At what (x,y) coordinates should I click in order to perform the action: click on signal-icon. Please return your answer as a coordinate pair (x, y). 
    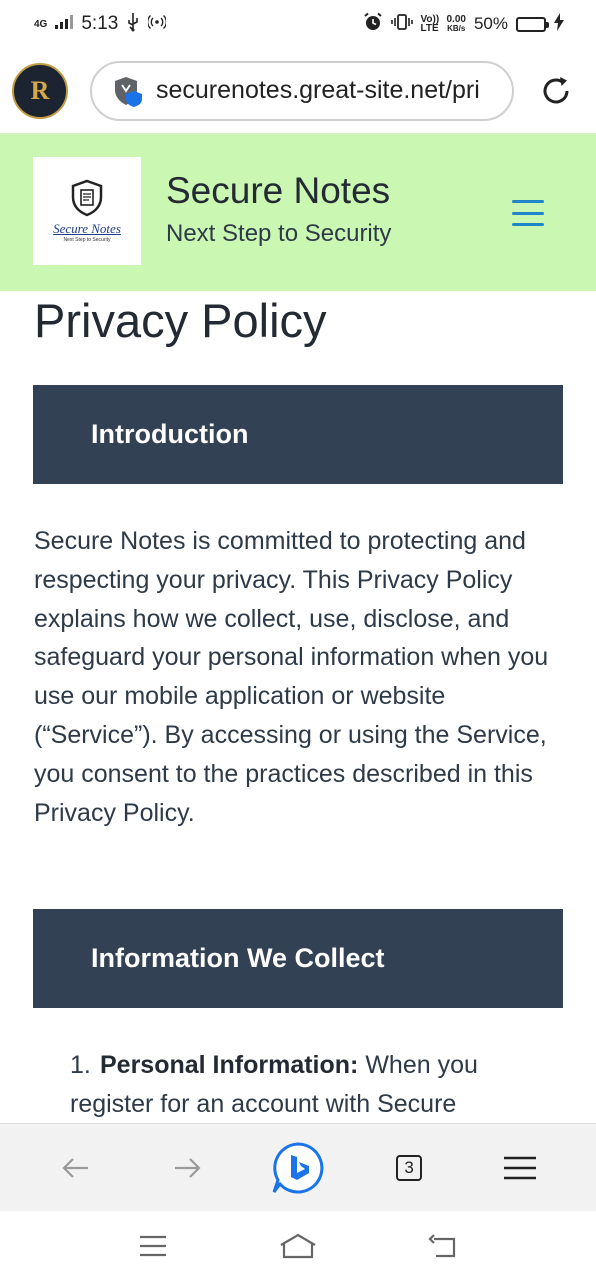
    Looking at the image, I should click on (64, 24).